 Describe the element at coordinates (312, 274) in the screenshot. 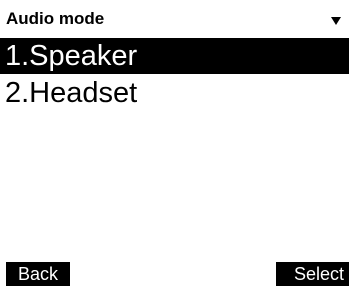

I see `select-button: Select` at that location.